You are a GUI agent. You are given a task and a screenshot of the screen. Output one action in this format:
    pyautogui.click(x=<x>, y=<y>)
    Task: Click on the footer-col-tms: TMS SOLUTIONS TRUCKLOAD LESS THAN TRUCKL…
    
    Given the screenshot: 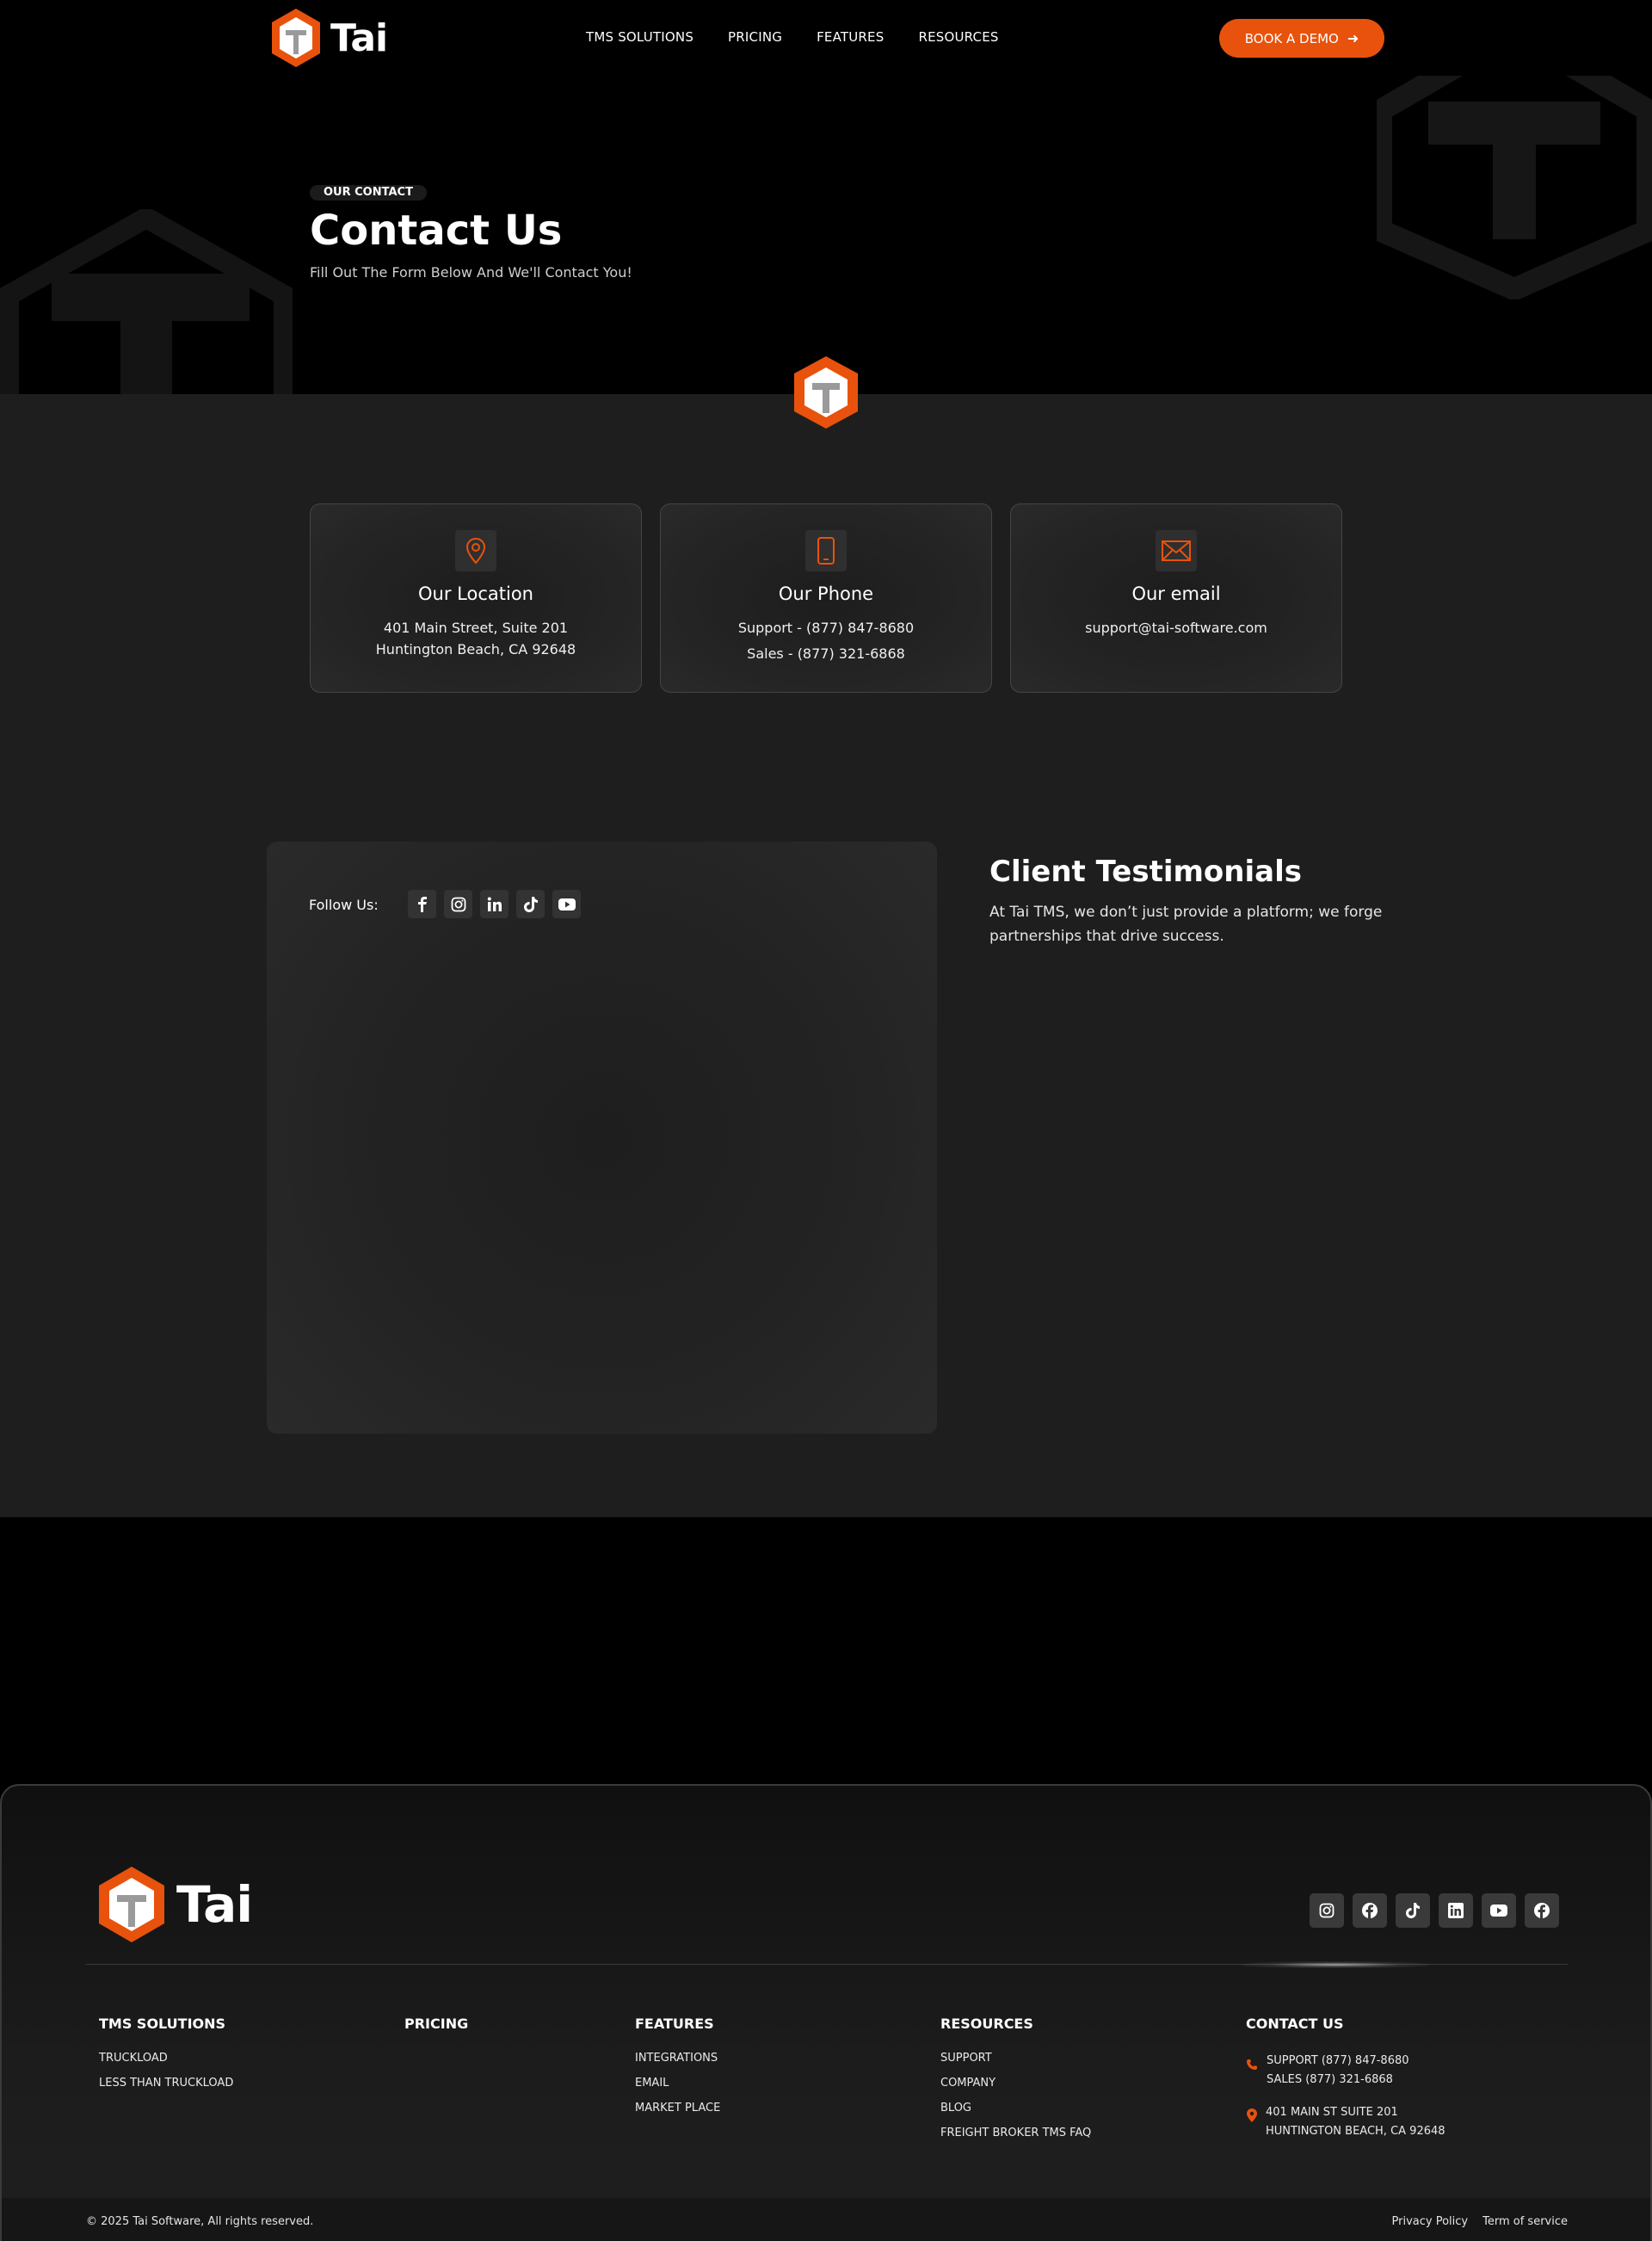 What is the action you would take?
    pyautogui.click(x=166, y=2059)
    